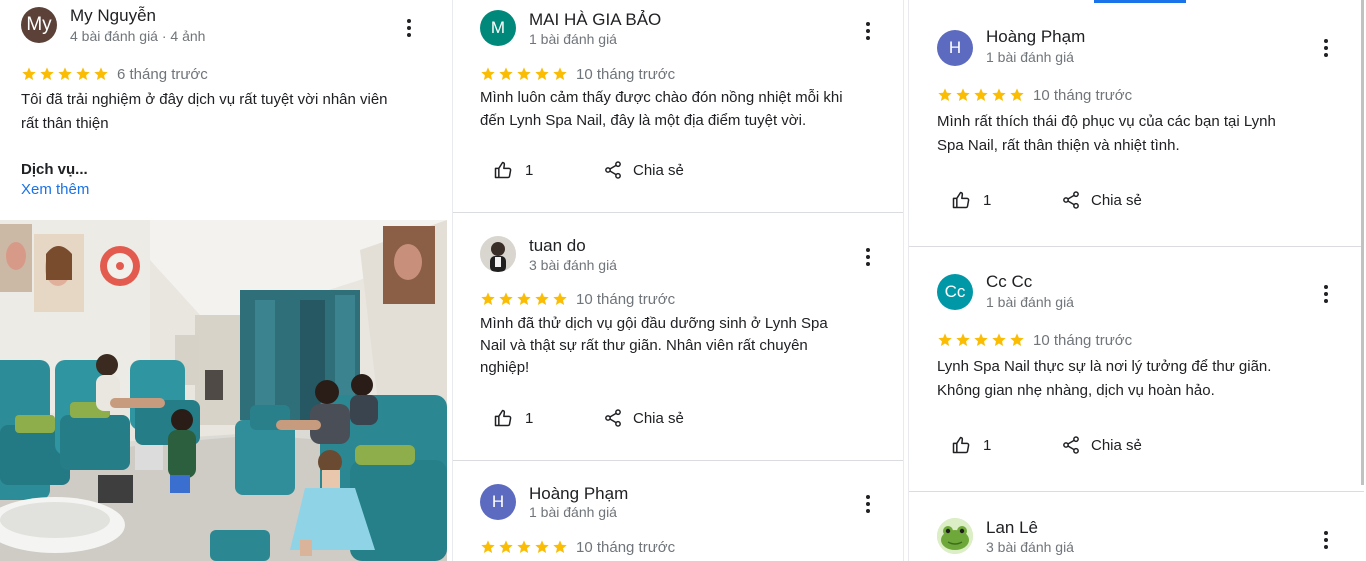 Image resolution: width=1366 pixels, height=561 pixels. I want to click on avatar-initials: M, so click(498, 27).